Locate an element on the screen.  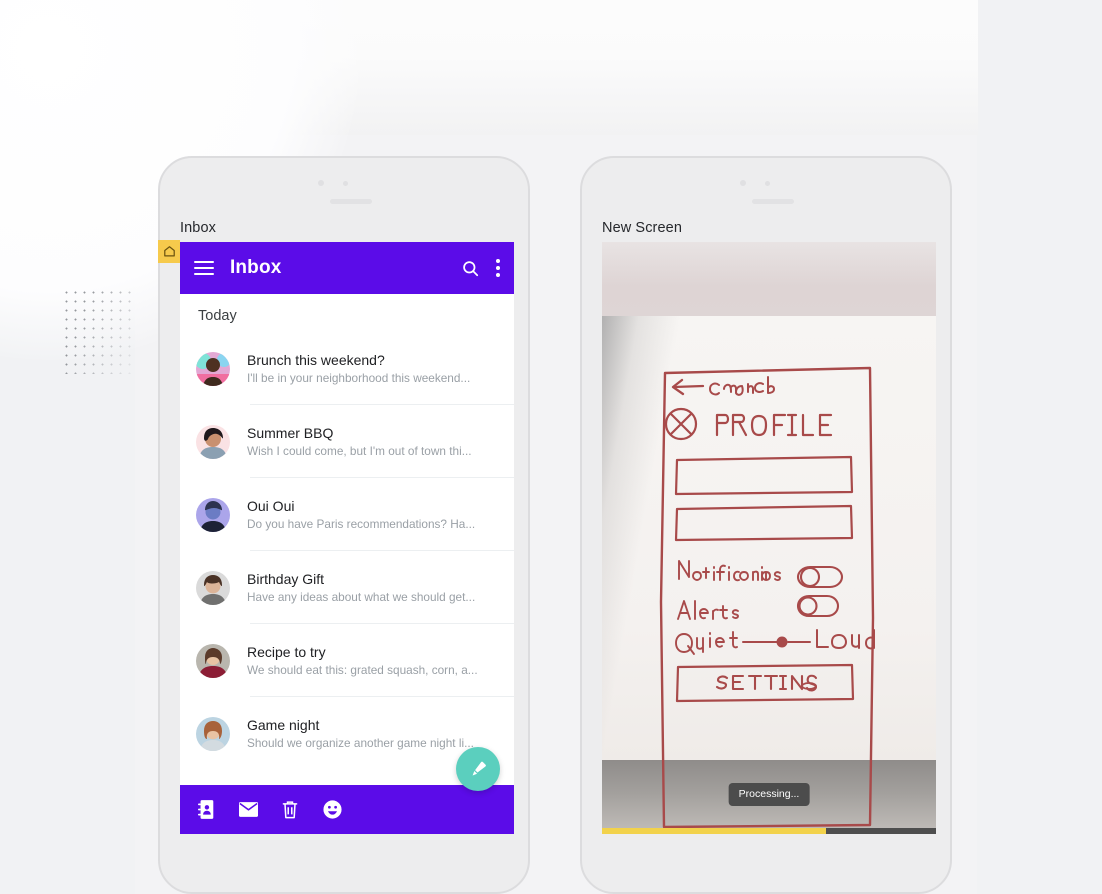
message-subject: Birthday Gift is located at coordinates (286, 579).